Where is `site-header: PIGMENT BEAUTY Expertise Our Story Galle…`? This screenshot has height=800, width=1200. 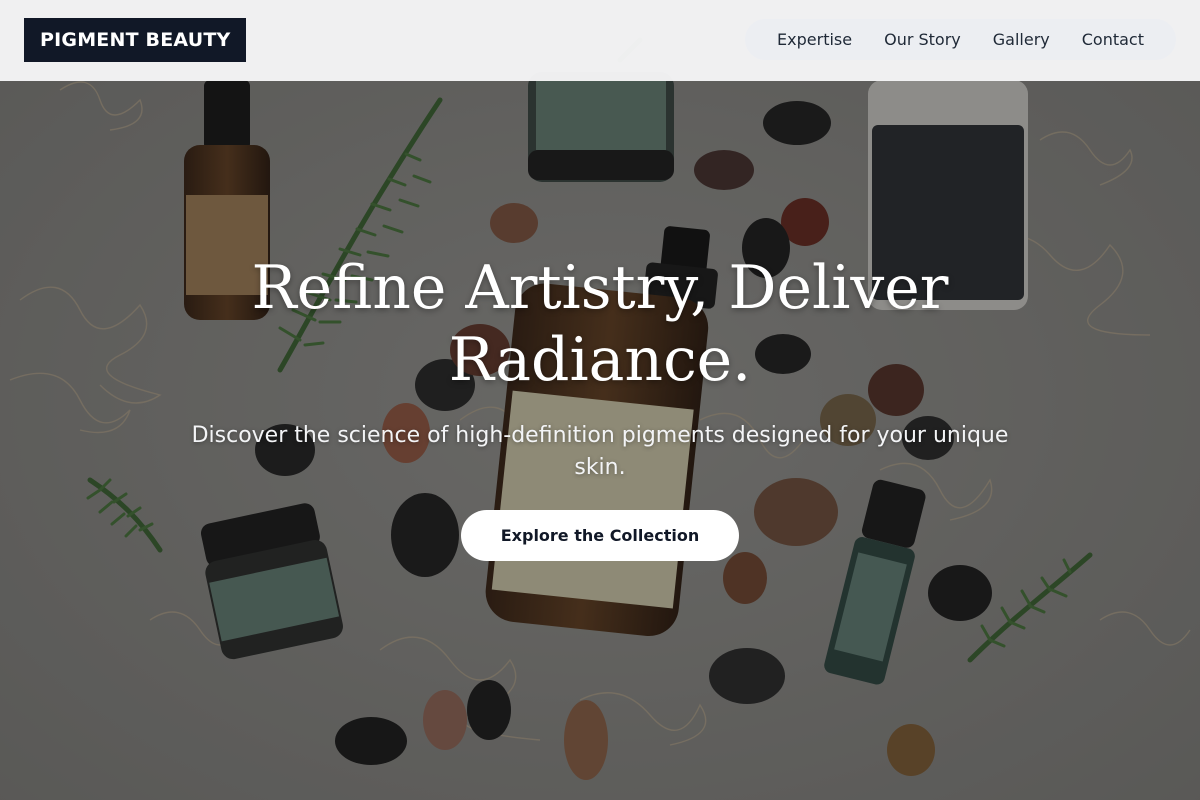
site-header: PIGMENT BEAUTY Expertise Our Story Galle… is located at coordinates (600, 40).